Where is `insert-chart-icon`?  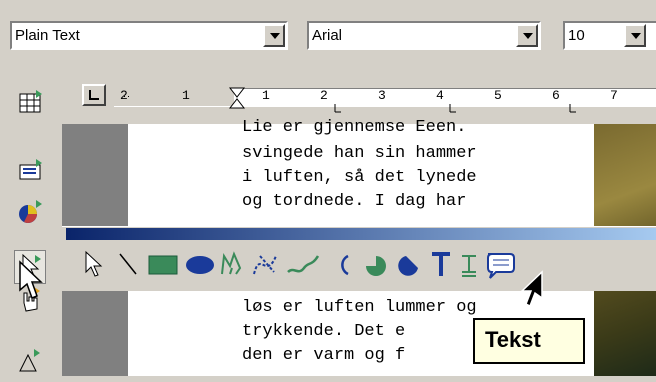 insert-chart-icon is located at coordinates (30, 212).